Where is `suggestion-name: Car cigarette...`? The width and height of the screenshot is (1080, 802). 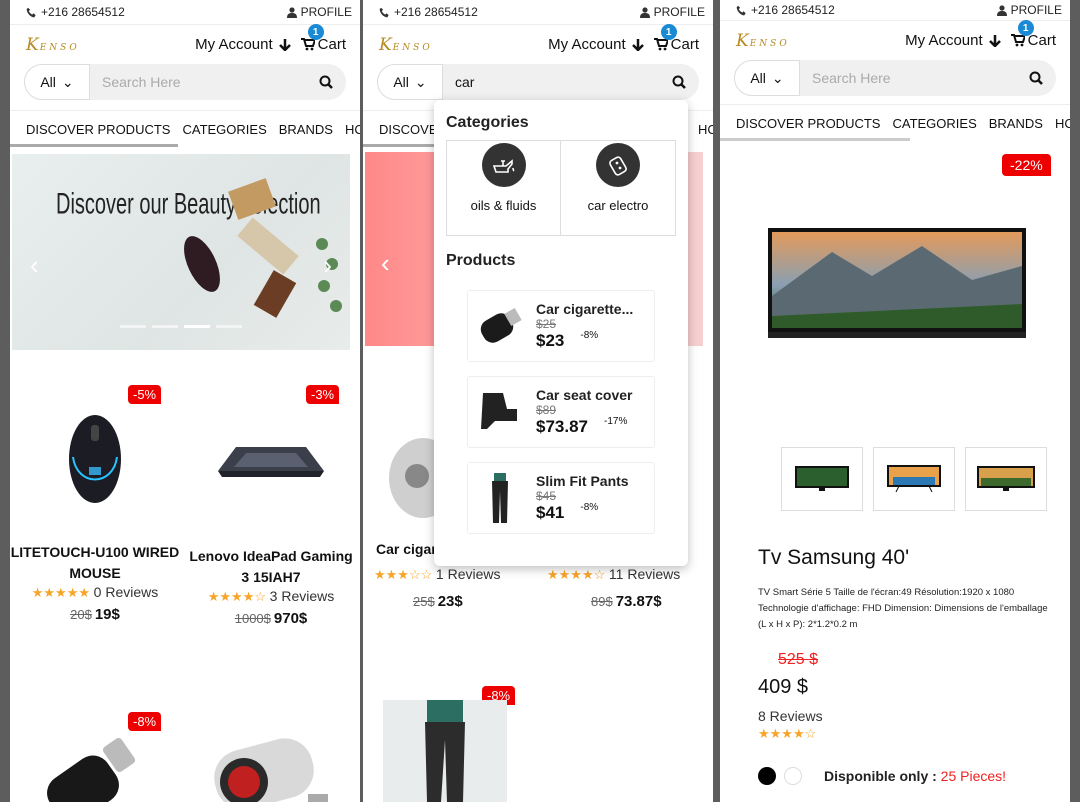
suggestion-name: Car cigarette... is located at coordinates (585, 309).